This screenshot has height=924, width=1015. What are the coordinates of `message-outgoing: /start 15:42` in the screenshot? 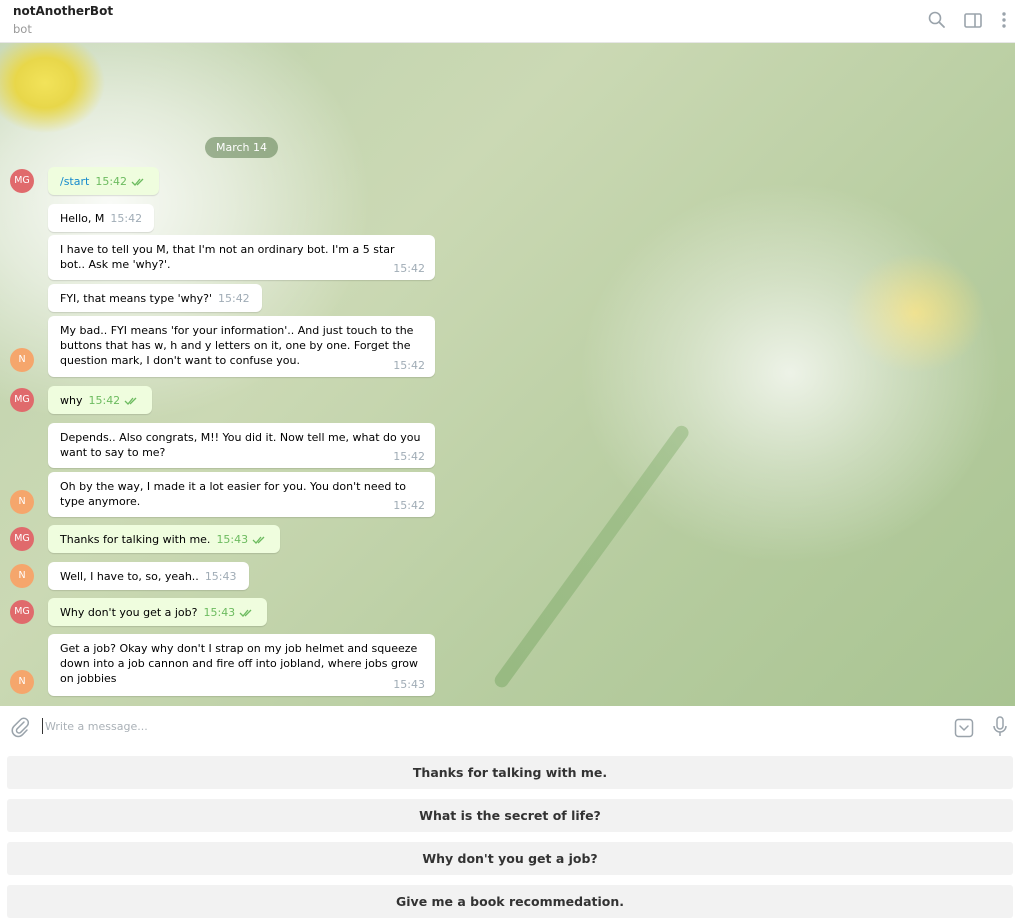 It's located at (104, 181).